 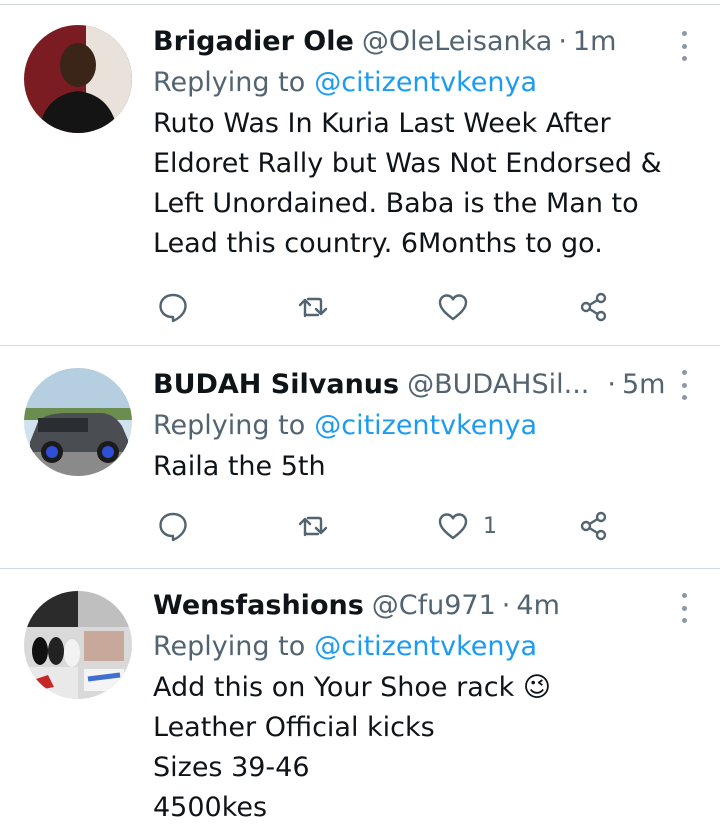 I want to click on tweet-header: Brigadier Ole @OleLeisanka · 1m, so click(x=426, y=41).